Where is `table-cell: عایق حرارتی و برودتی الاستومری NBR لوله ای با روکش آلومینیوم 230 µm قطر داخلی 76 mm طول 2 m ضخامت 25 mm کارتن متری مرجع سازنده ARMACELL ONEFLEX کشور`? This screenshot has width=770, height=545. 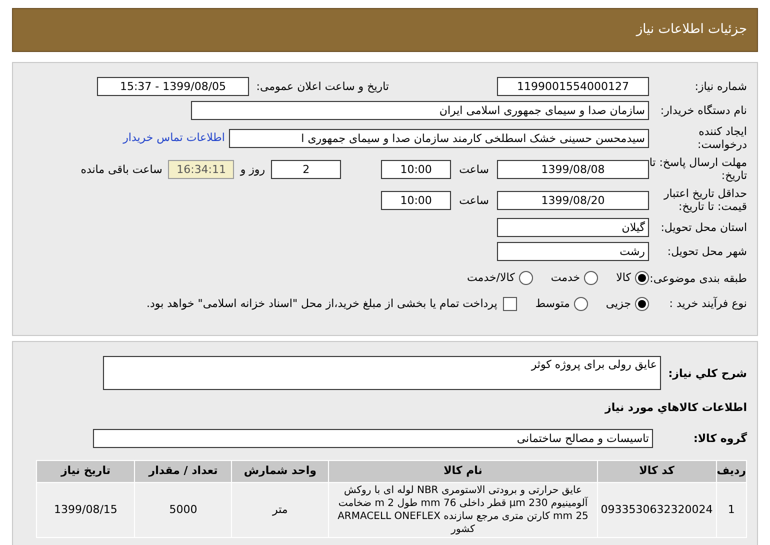
table-cell: عایق حرارتی و برودتی الاستومری NBR لوله ای با روکش آلومینیوم 230 µm قطر داخلی 76 mm طول 2 m ضخامت 25 mm کارتن متری مرجع سازنده ARMACELL ONEFLEX کشور is located at coordinates (463, 509).